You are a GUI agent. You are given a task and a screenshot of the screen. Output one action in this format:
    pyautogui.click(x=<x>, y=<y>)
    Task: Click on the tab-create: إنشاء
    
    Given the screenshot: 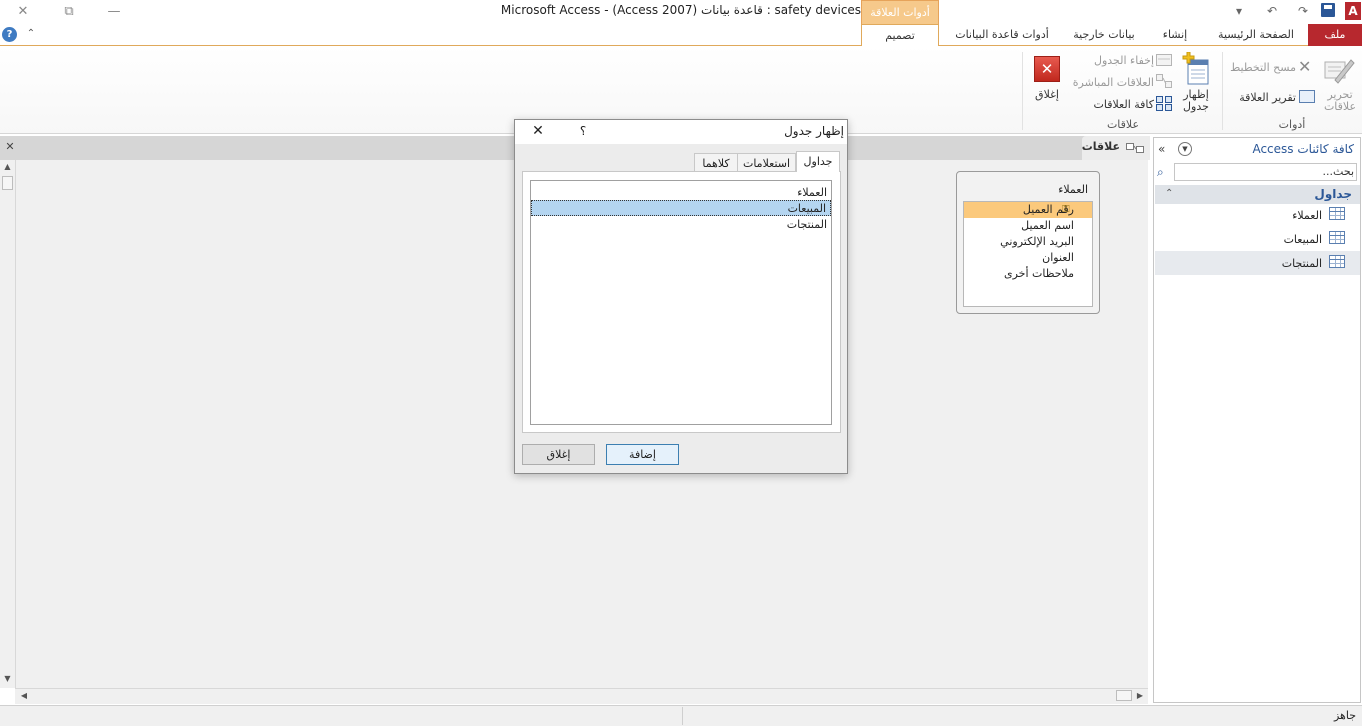 What is the action you would take?
    pyautogui.click(x=1175, y=35)
    